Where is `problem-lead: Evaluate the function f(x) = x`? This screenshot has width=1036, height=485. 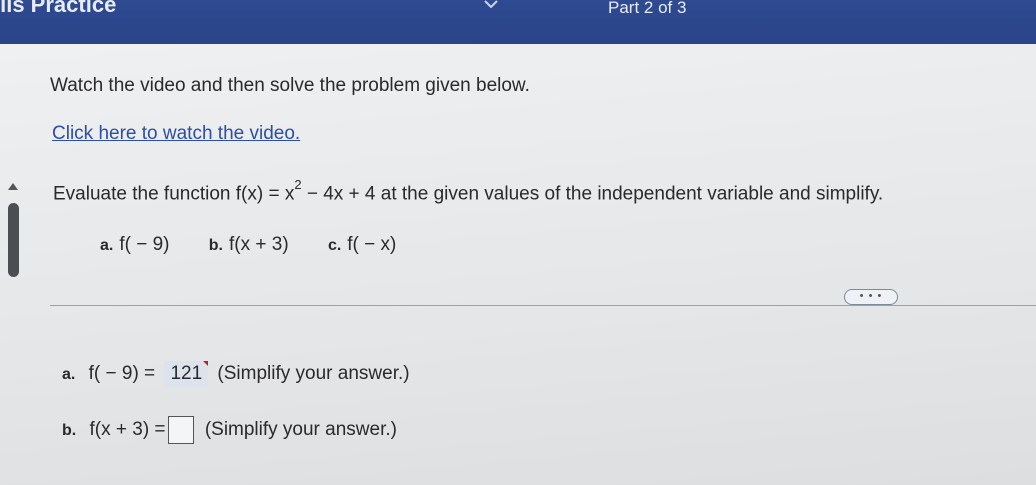
problem-lead: Evaluate the function f(x) = x is located at coordinates (174, 194).